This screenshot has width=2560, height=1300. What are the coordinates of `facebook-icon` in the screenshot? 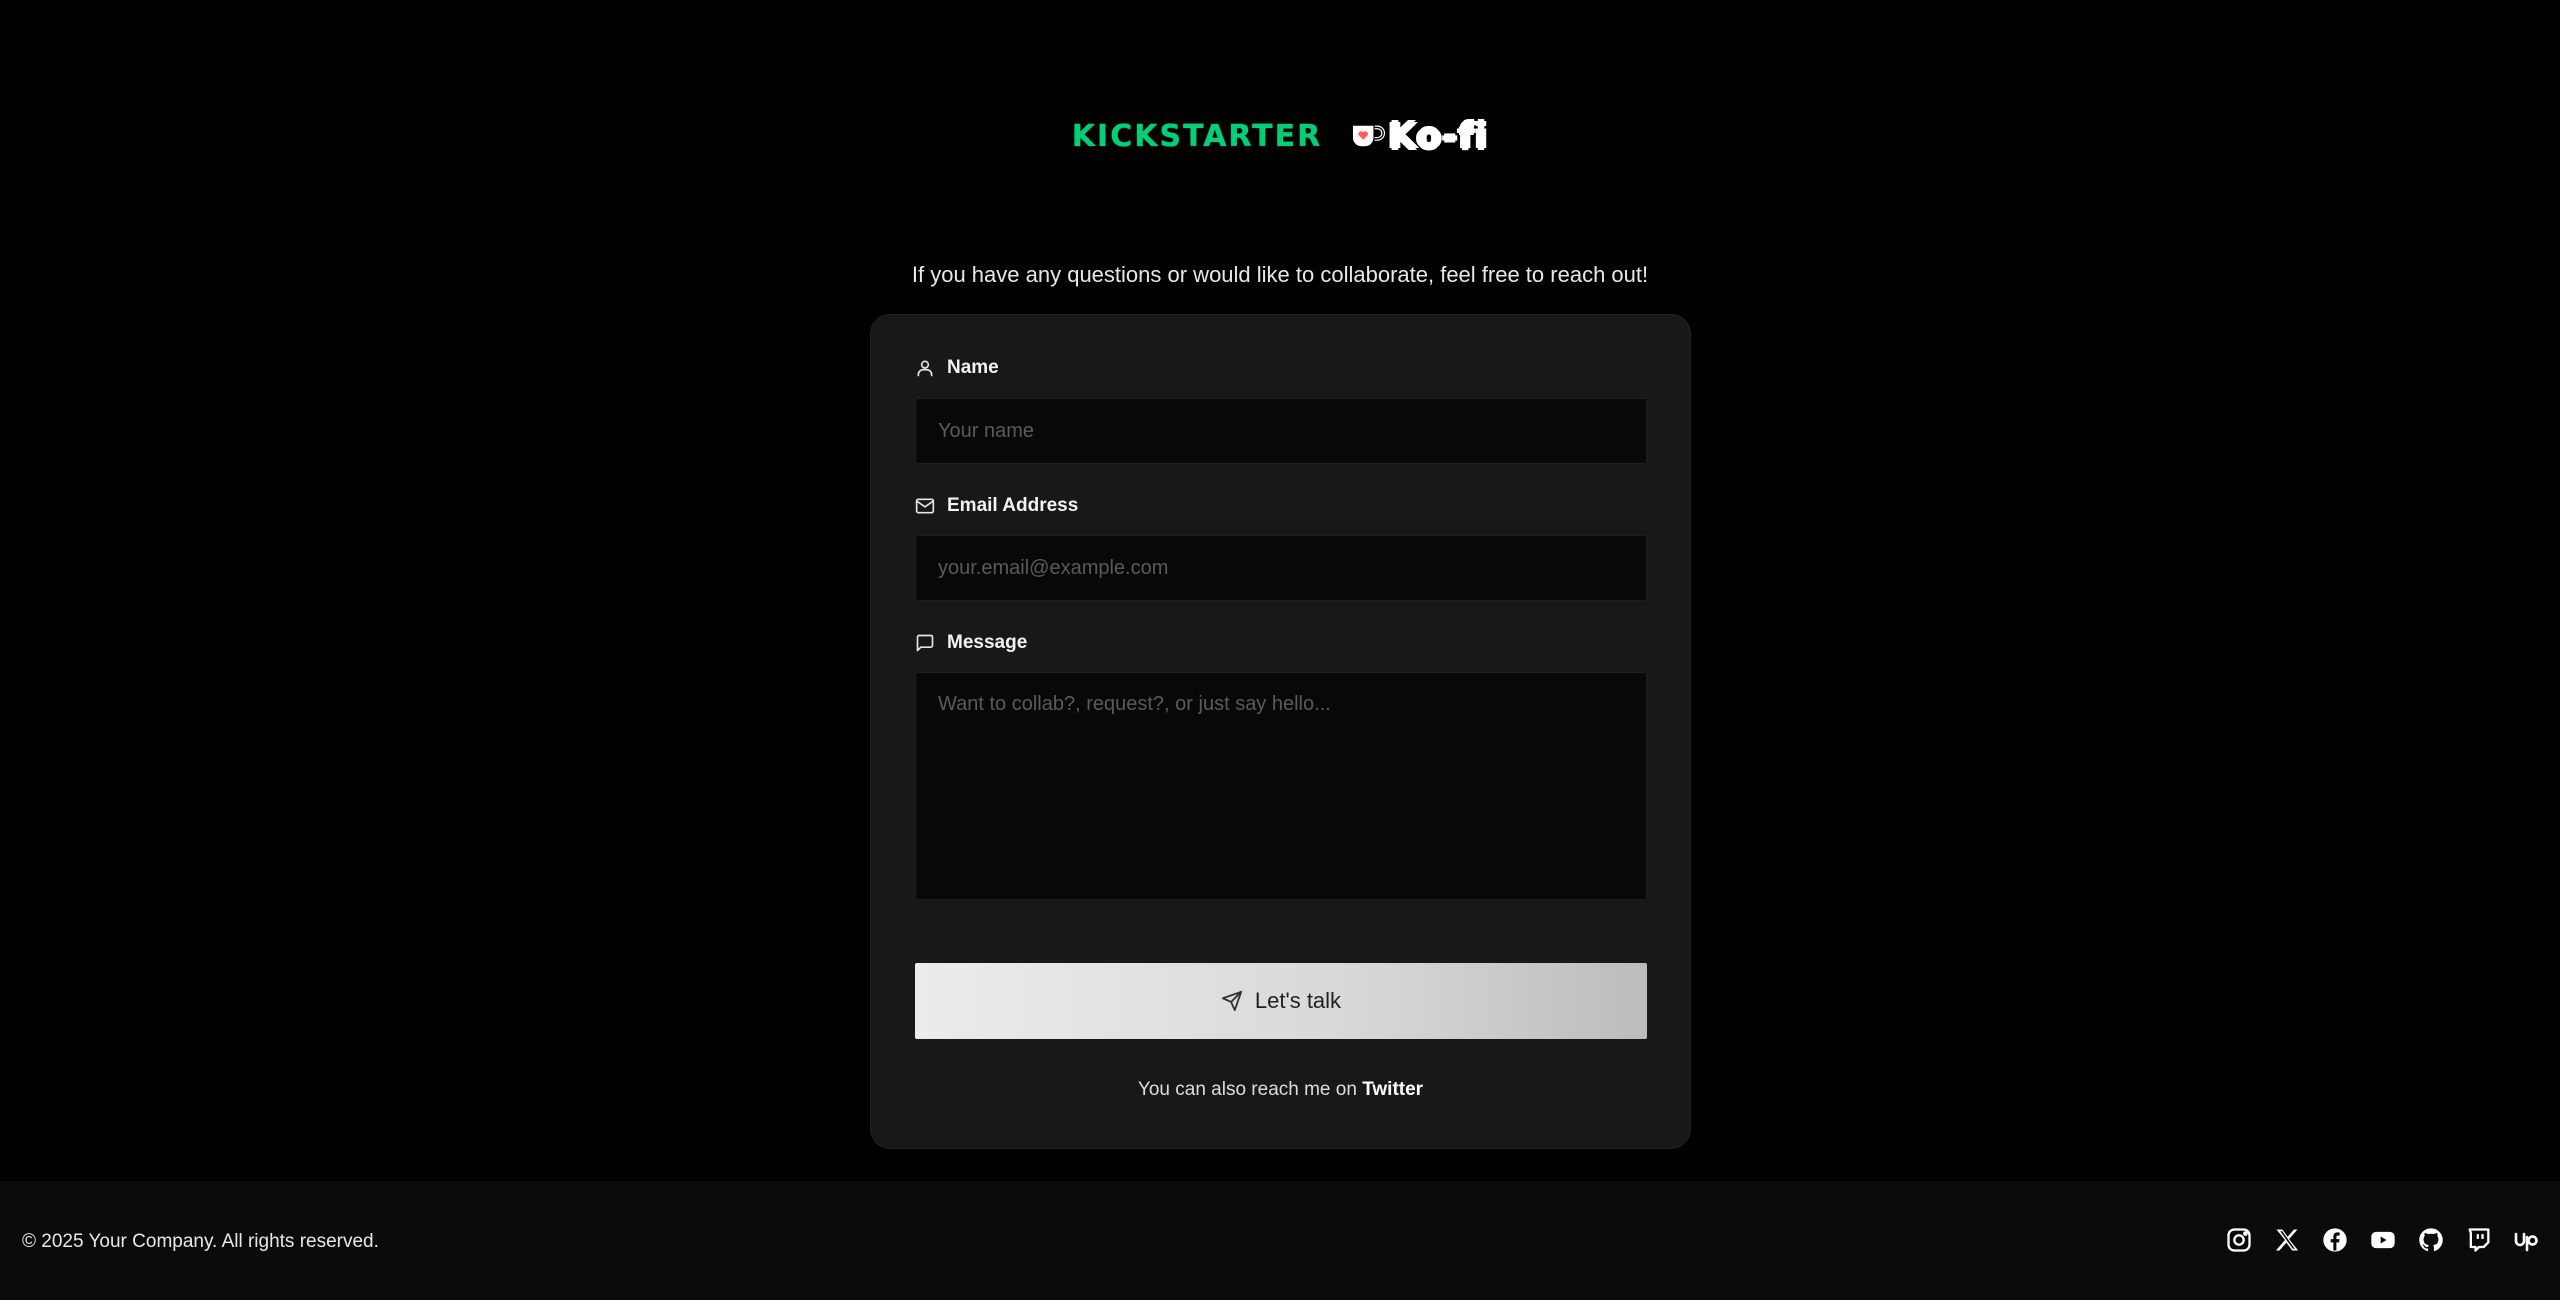 It's located at (2335, 1240).